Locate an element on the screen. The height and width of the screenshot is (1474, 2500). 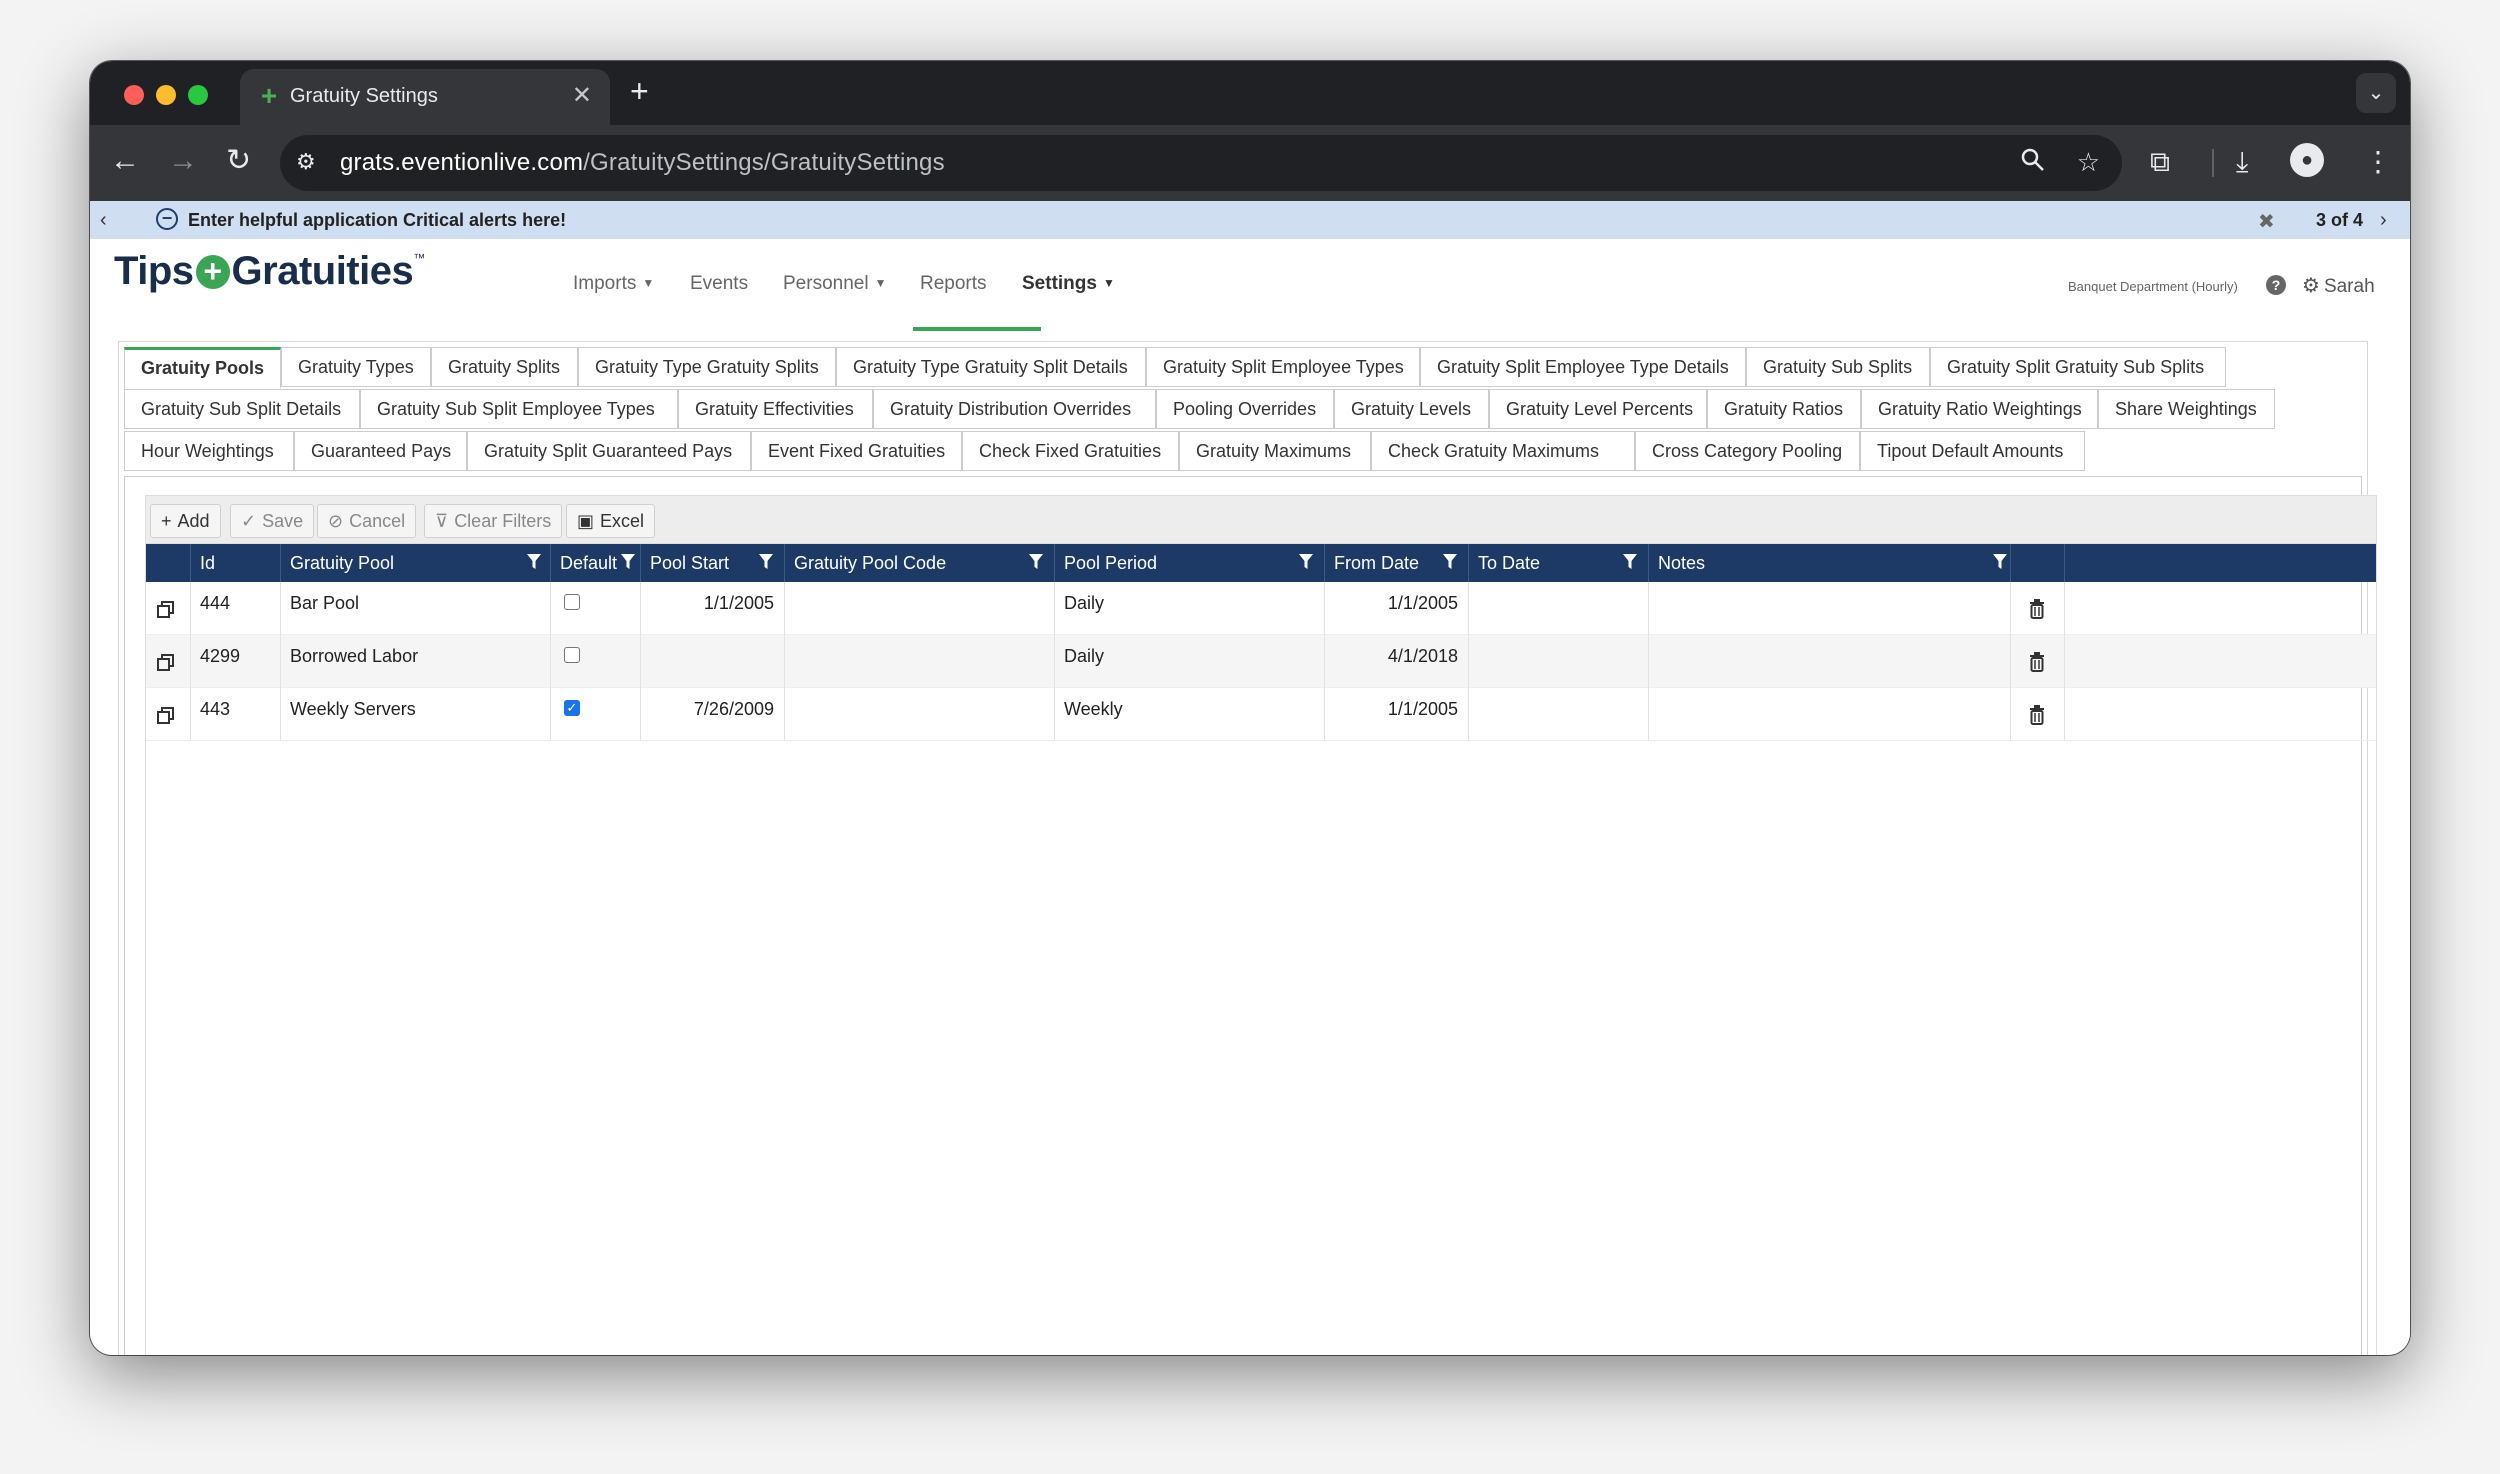
column-header-gratuity-pool: Gratuity Pool is located at coordinates (415, 563).